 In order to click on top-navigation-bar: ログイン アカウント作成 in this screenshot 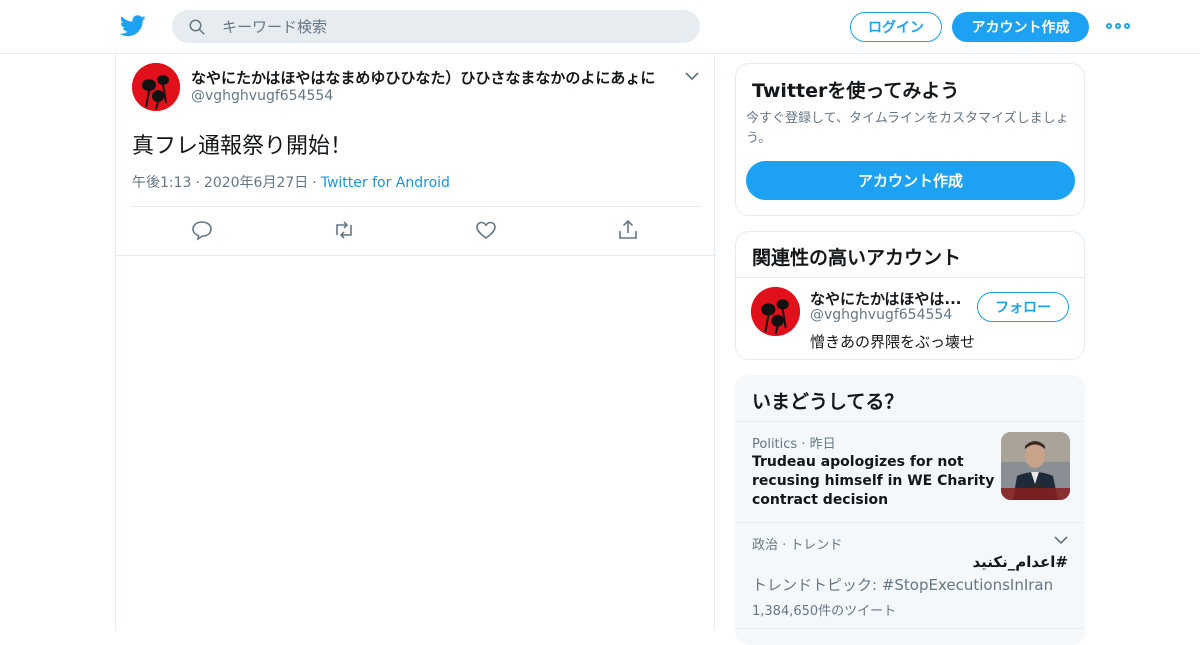, I will do `click(600, 27)`.